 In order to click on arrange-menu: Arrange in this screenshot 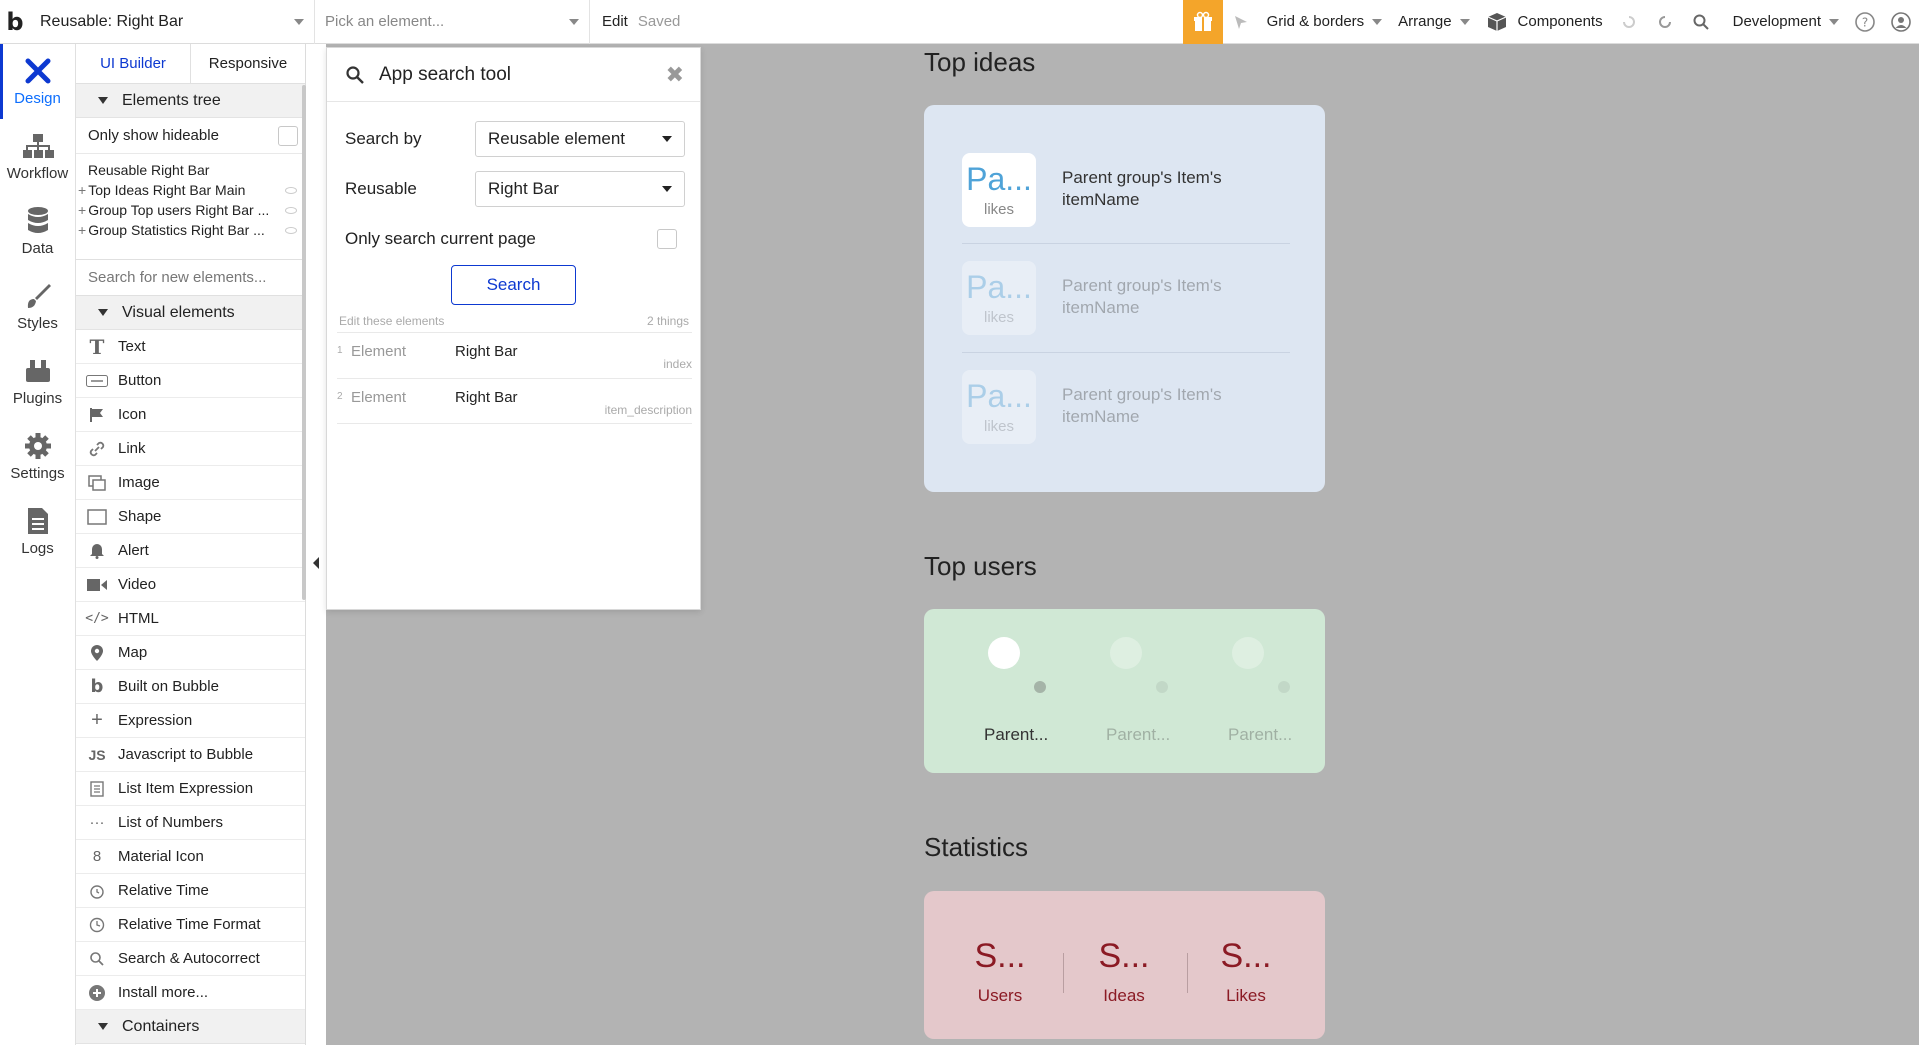, I will do `click(1433, 22)`.